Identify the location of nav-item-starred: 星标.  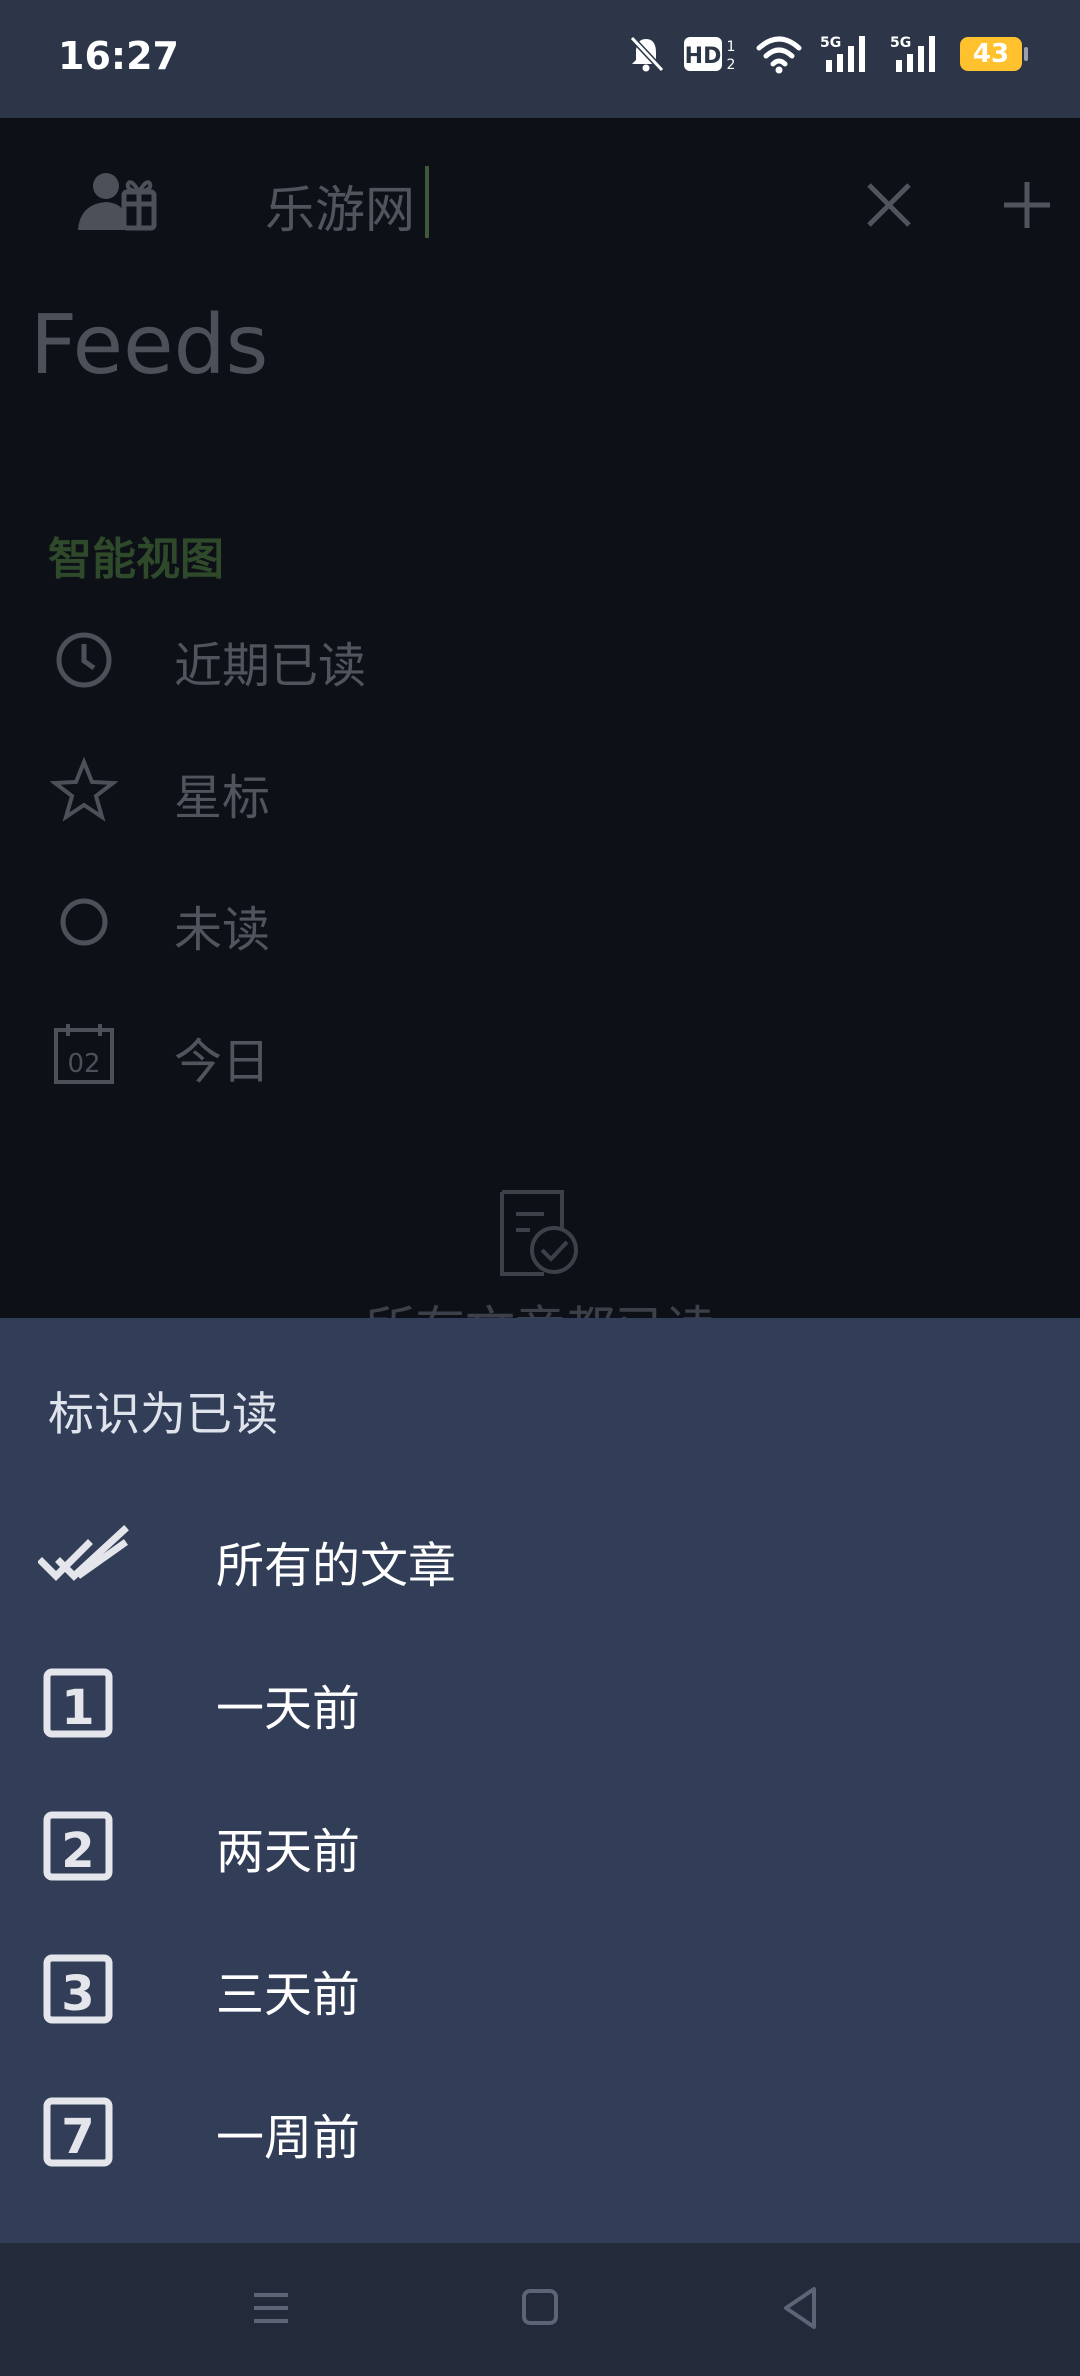
(540, 788).